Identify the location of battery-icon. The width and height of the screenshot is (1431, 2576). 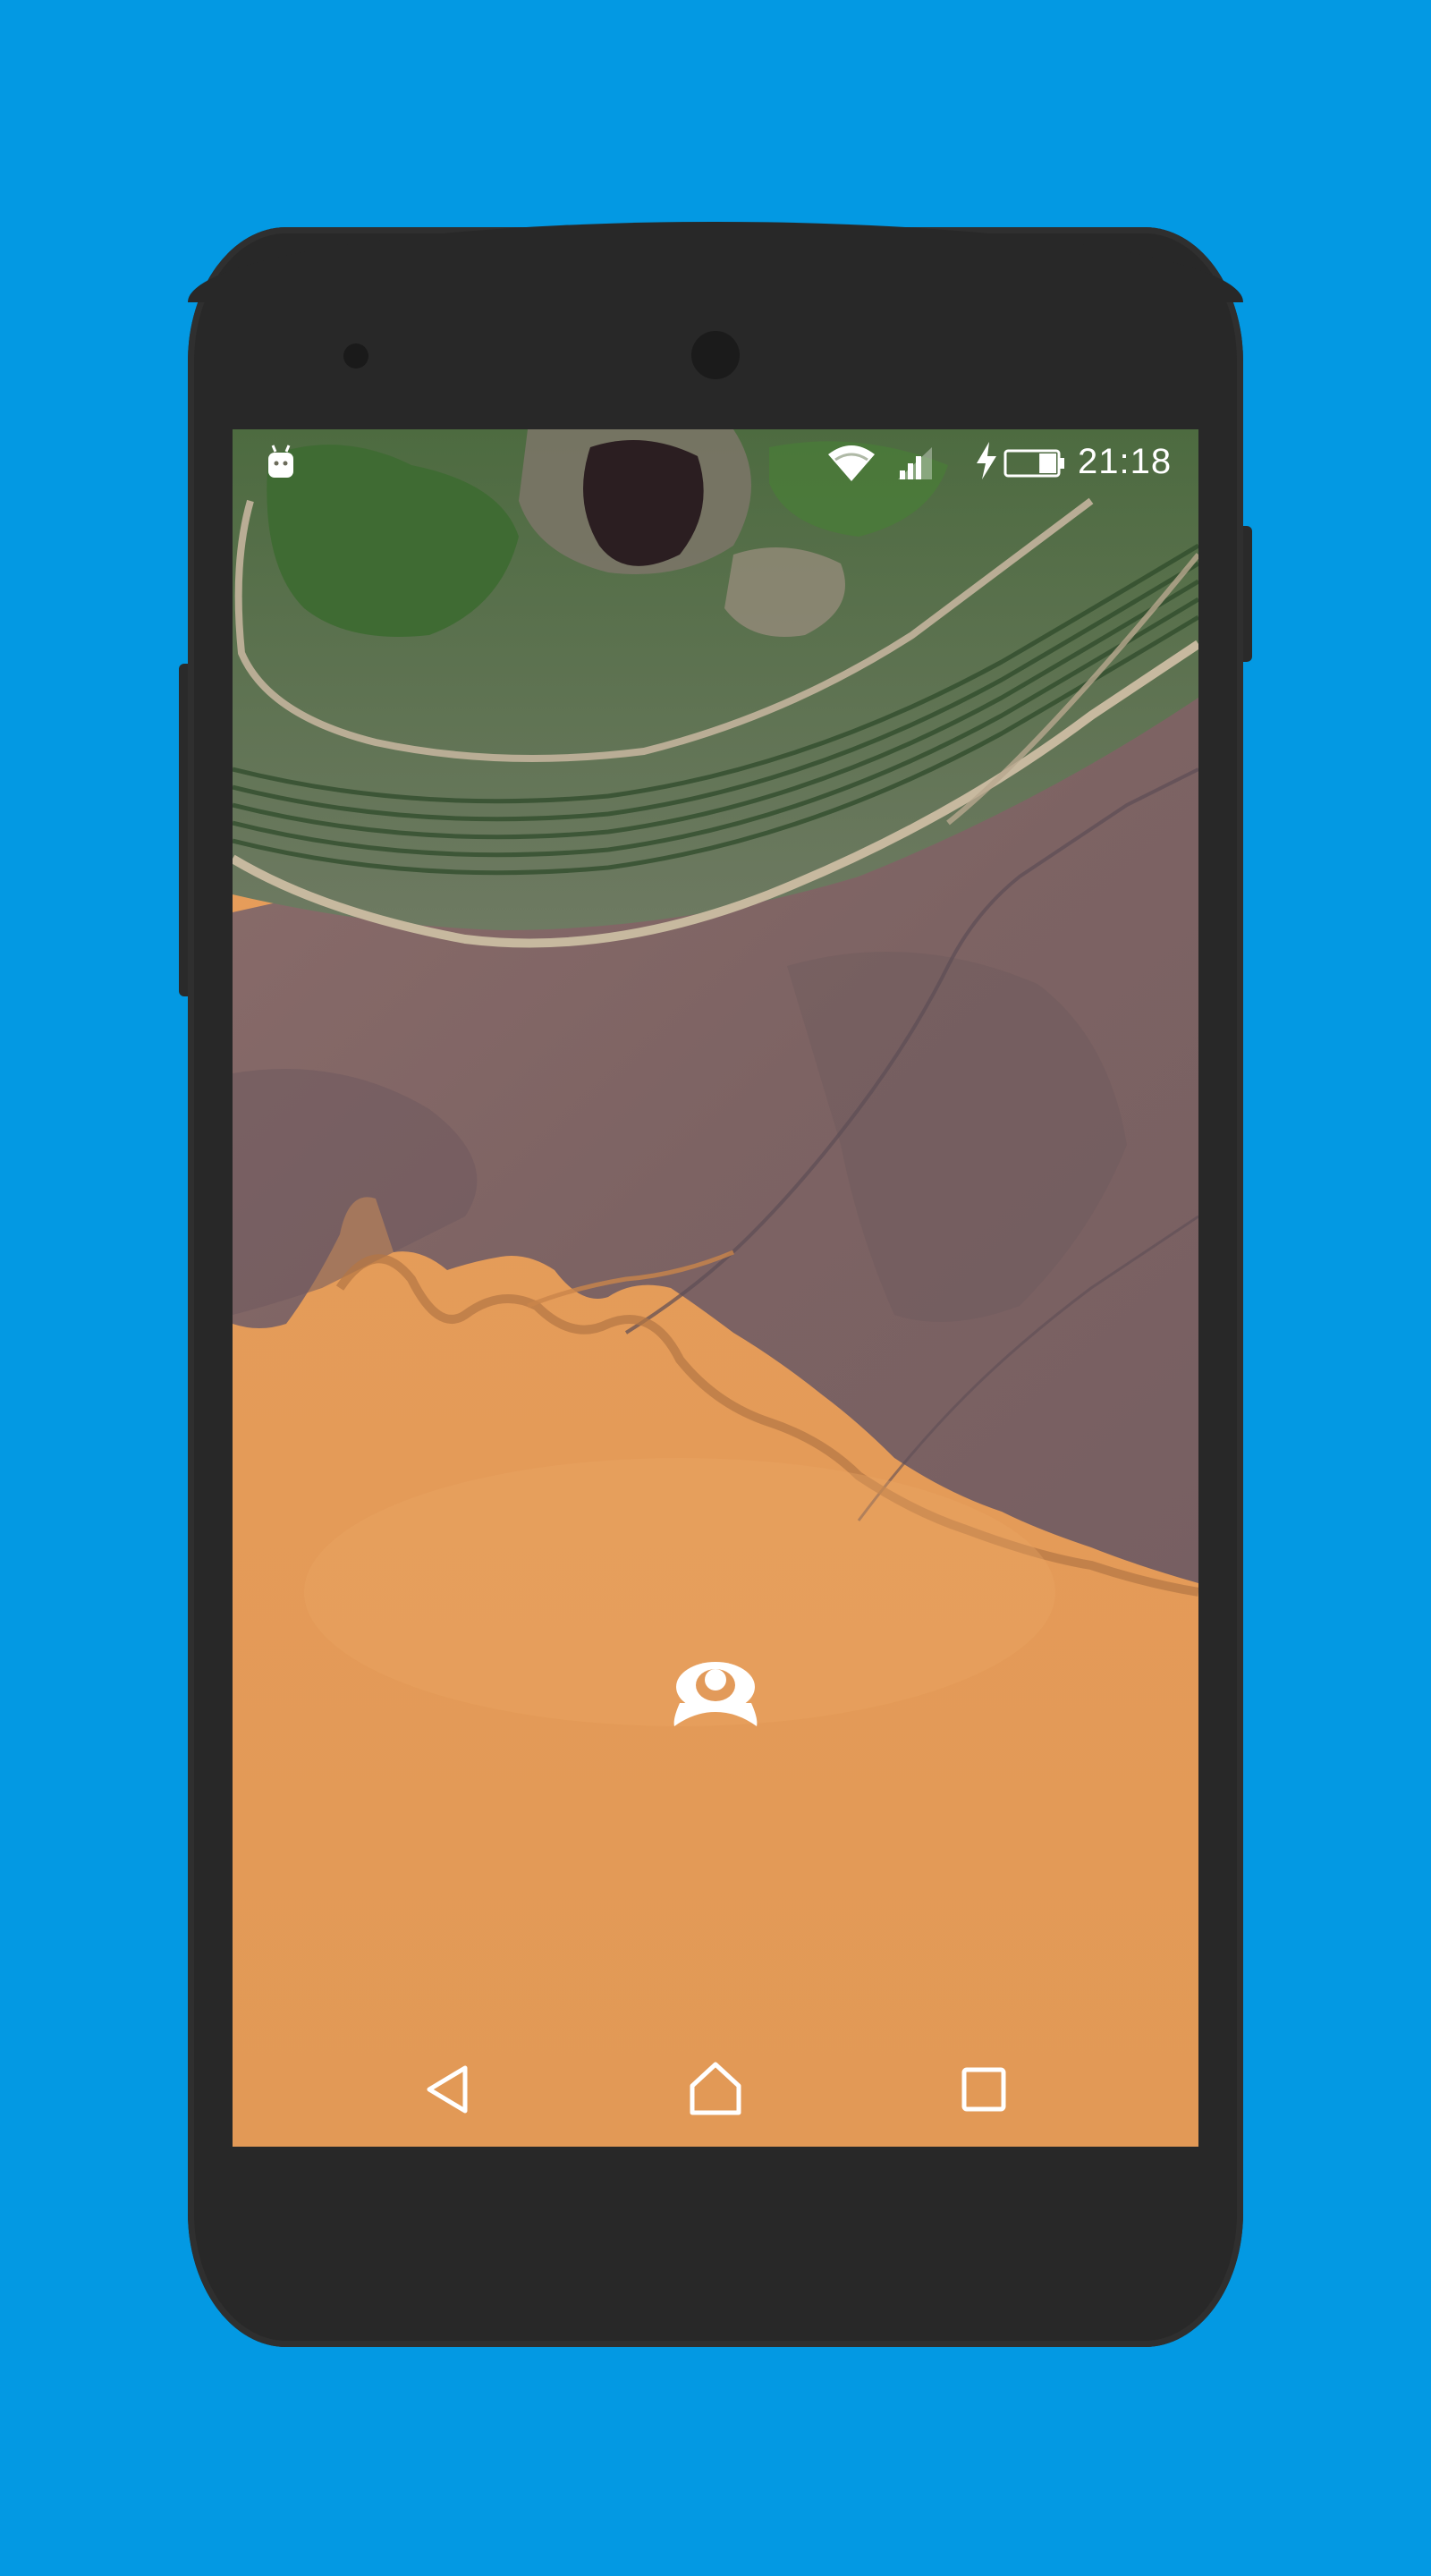
(1034, 463).